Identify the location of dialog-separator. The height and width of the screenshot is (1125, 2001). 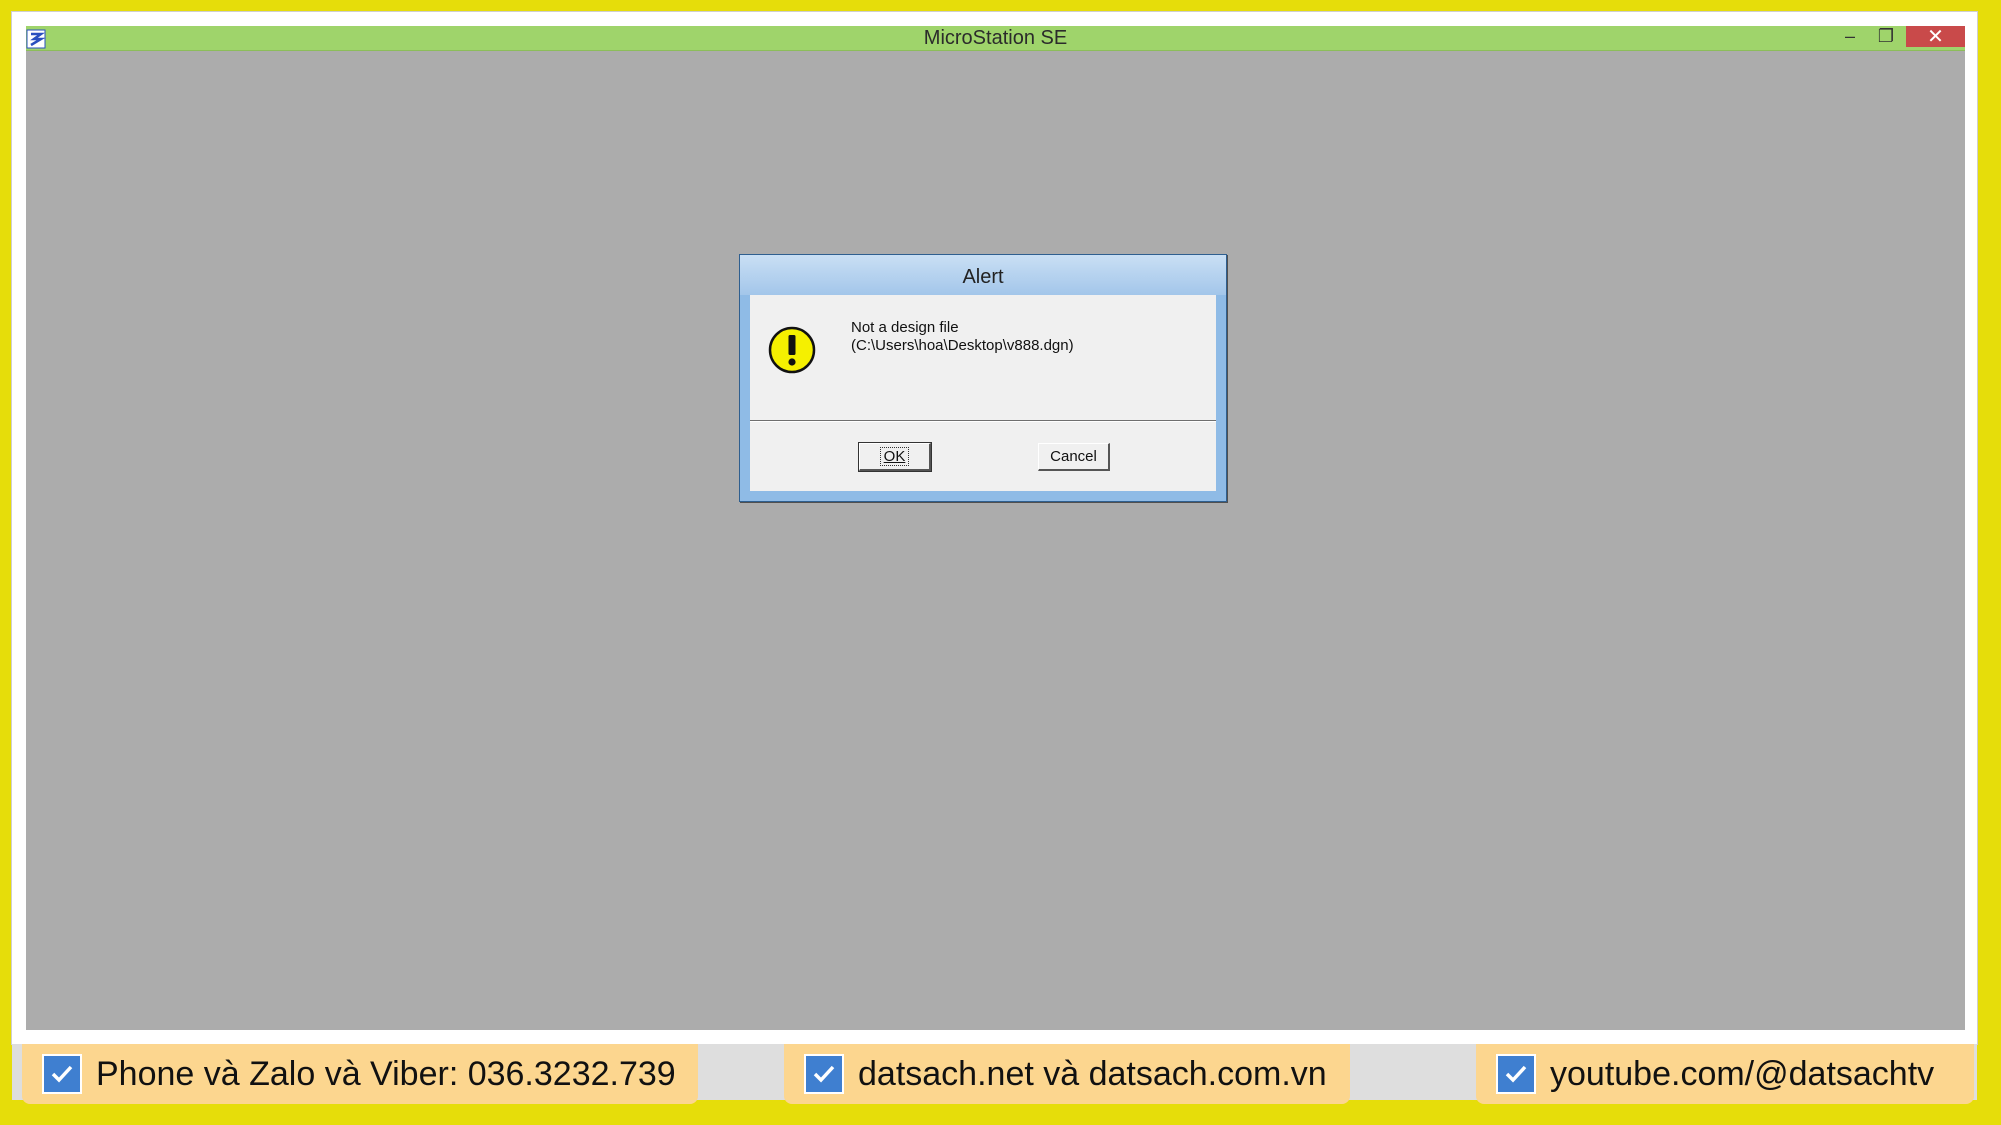
(983, 421).